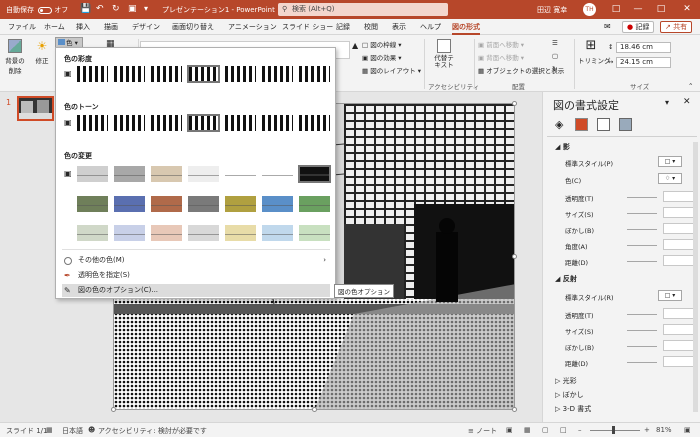  Describe the element at coordinates (625, 124) in the screenshot. I see `picture-icon` at that location.